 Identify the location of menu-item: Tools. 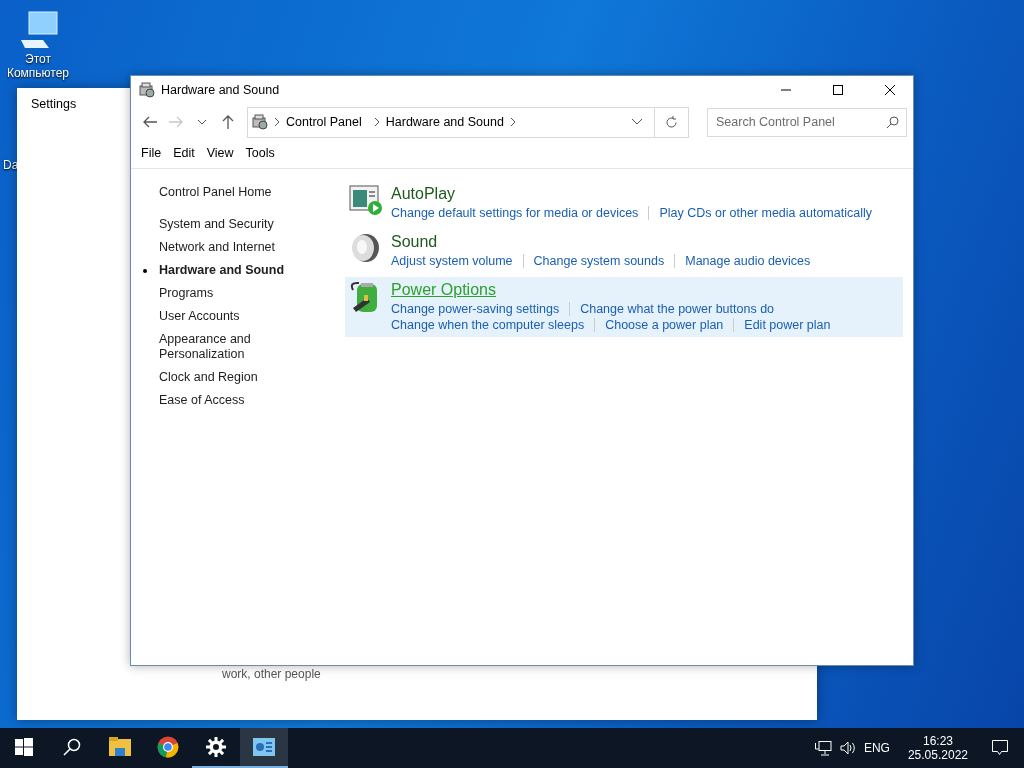
(260, 157).